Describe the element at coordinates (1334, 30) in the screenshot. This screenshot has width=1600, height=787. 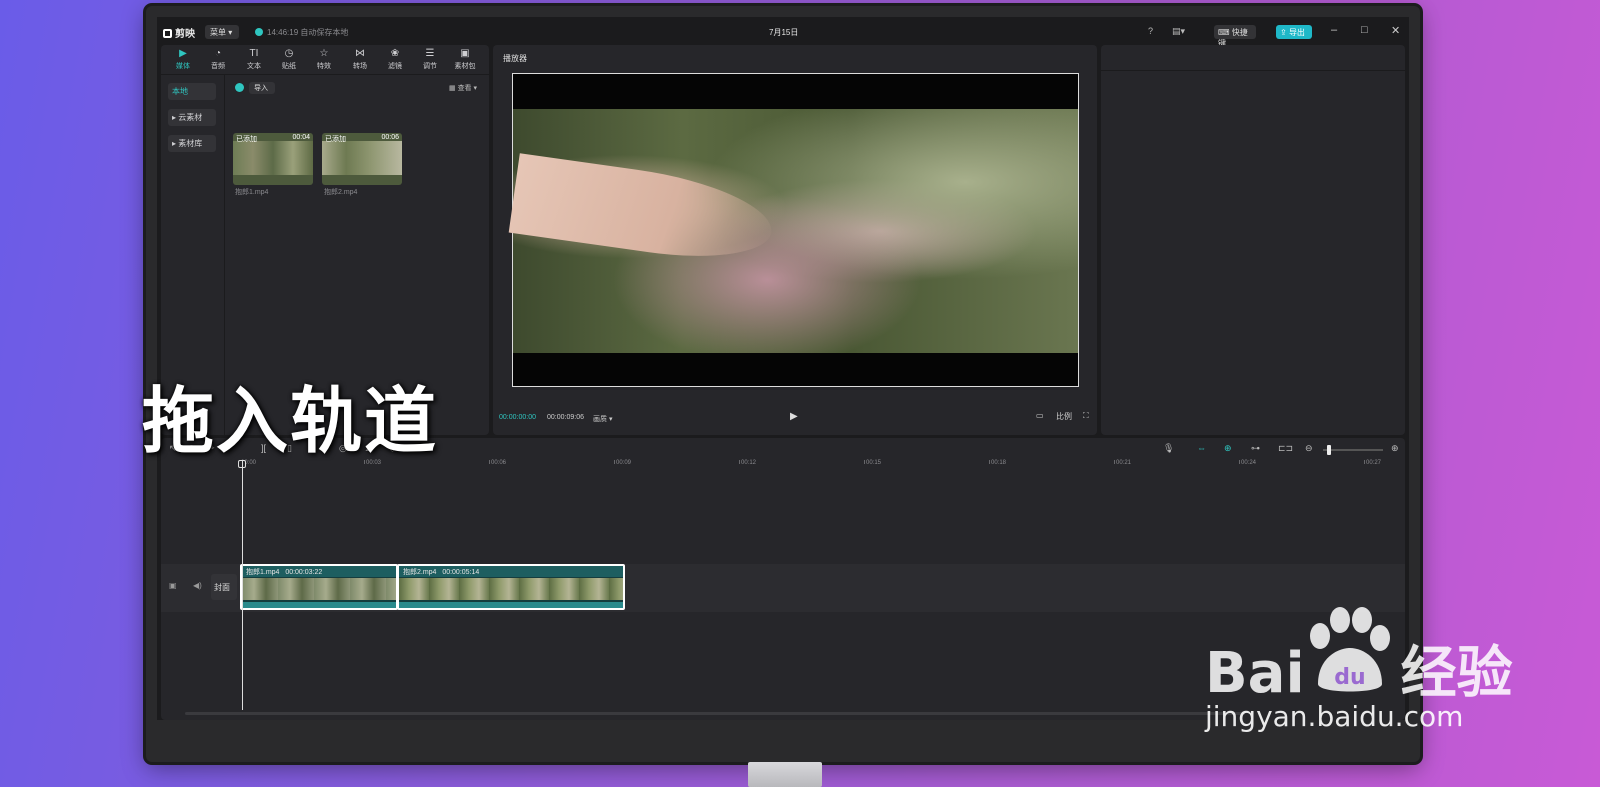
I see `minimize-icon: –` at that location.